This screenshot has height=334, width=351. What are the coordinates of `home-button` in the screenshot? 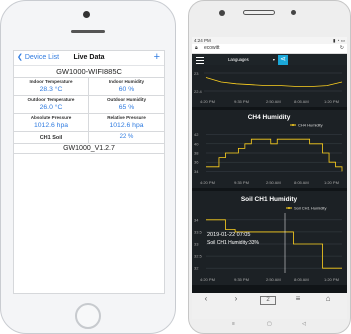 It's located at (88, 316).